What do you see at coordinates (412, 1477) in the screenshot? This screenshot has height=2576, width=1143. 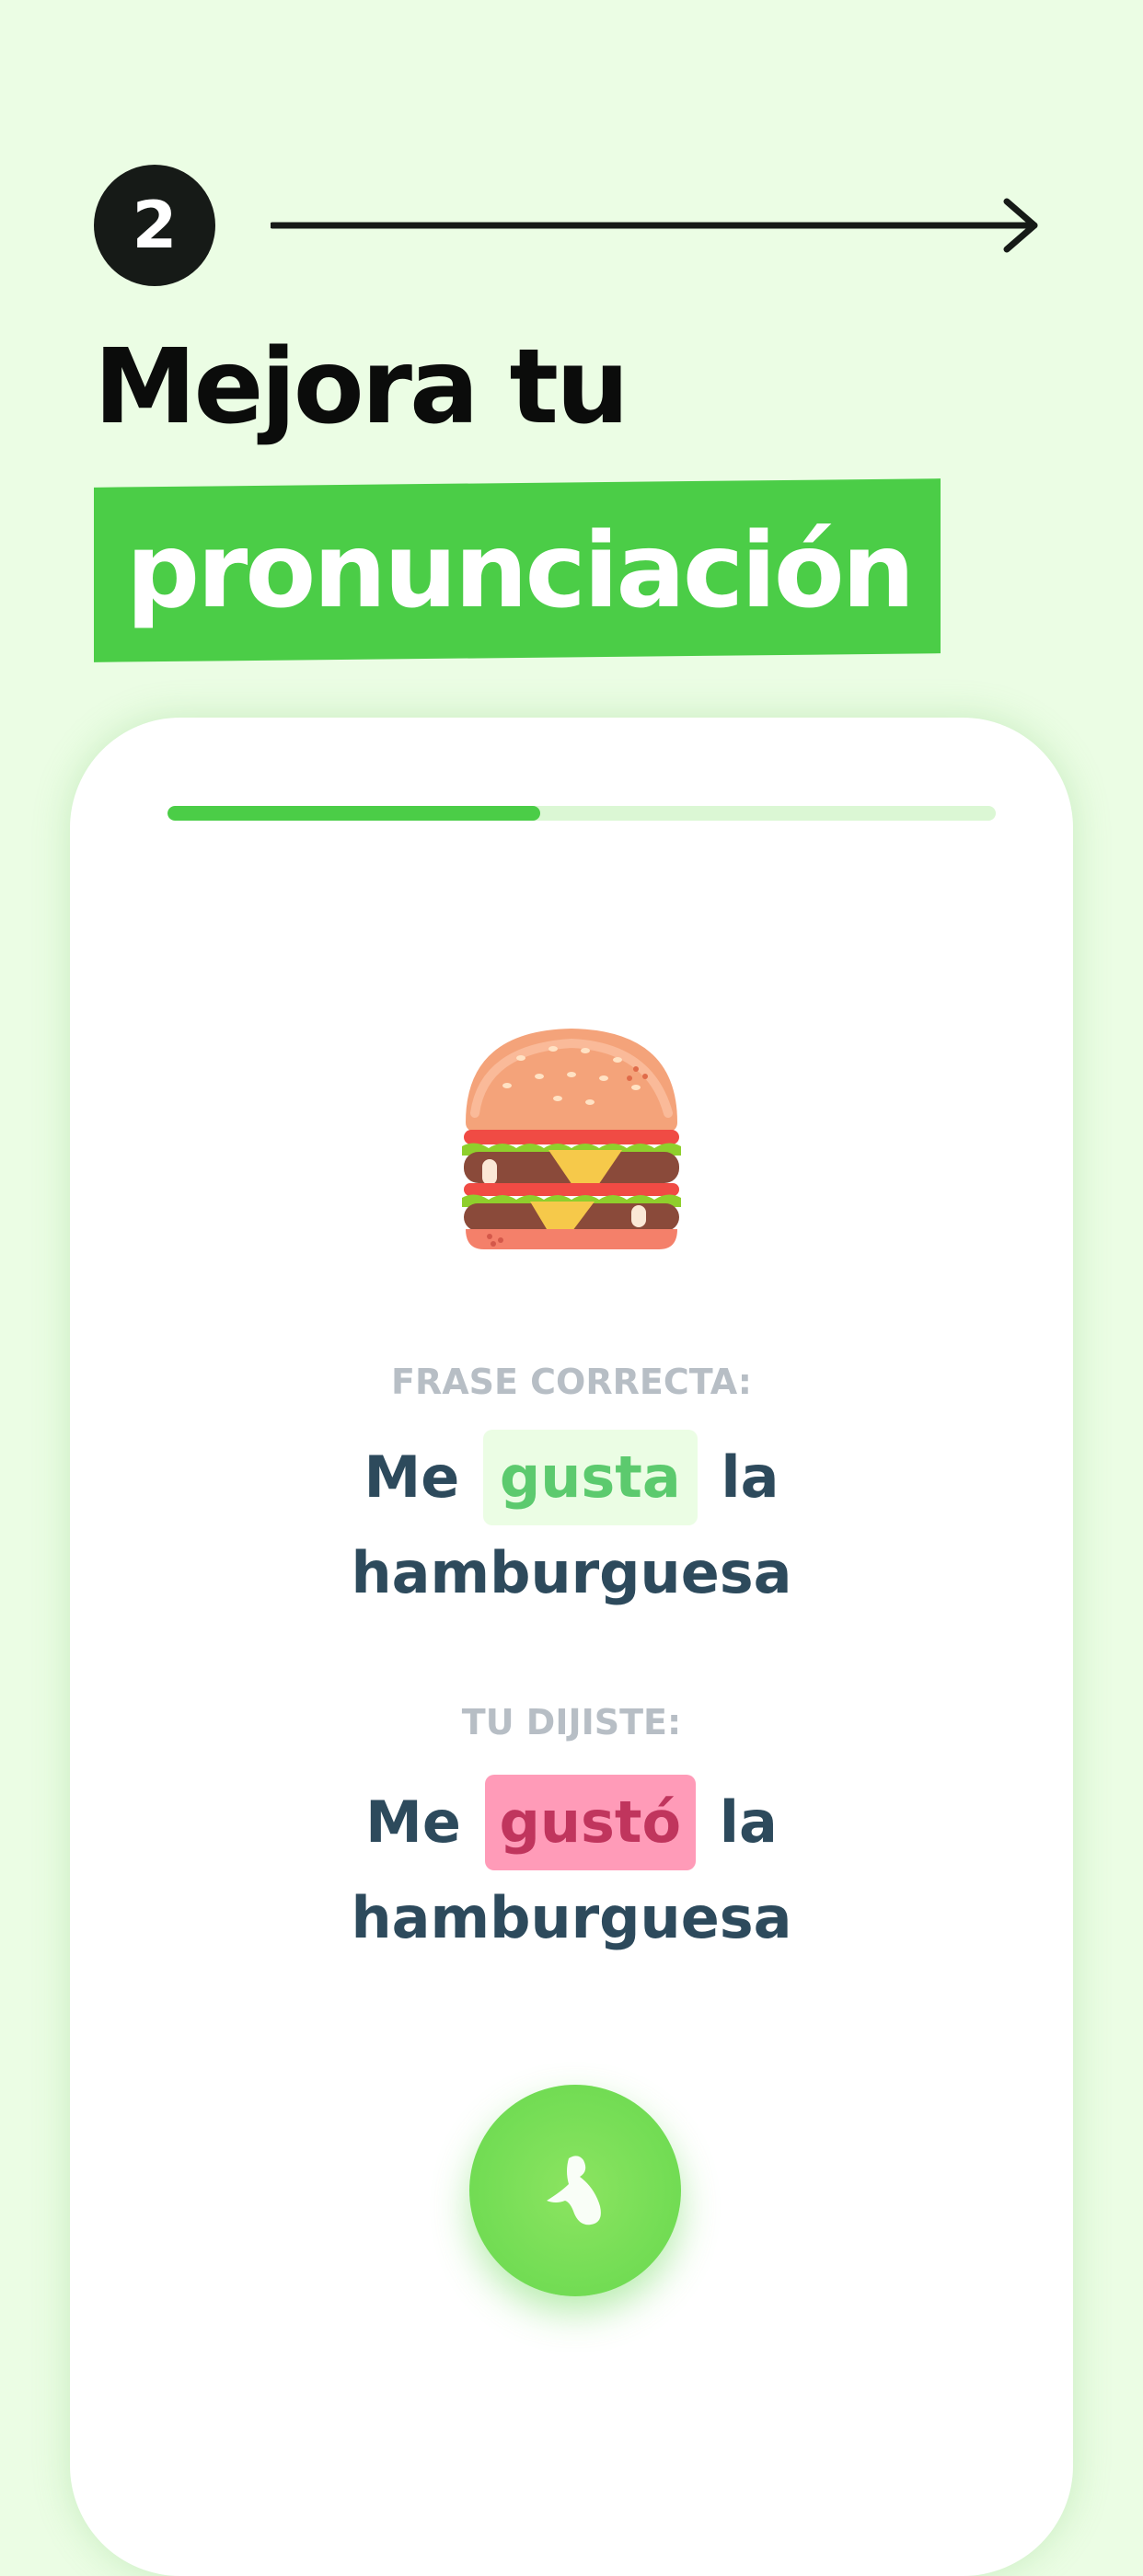 I see `correct-phrase-word: Me` at bounding box center [412, 1477].